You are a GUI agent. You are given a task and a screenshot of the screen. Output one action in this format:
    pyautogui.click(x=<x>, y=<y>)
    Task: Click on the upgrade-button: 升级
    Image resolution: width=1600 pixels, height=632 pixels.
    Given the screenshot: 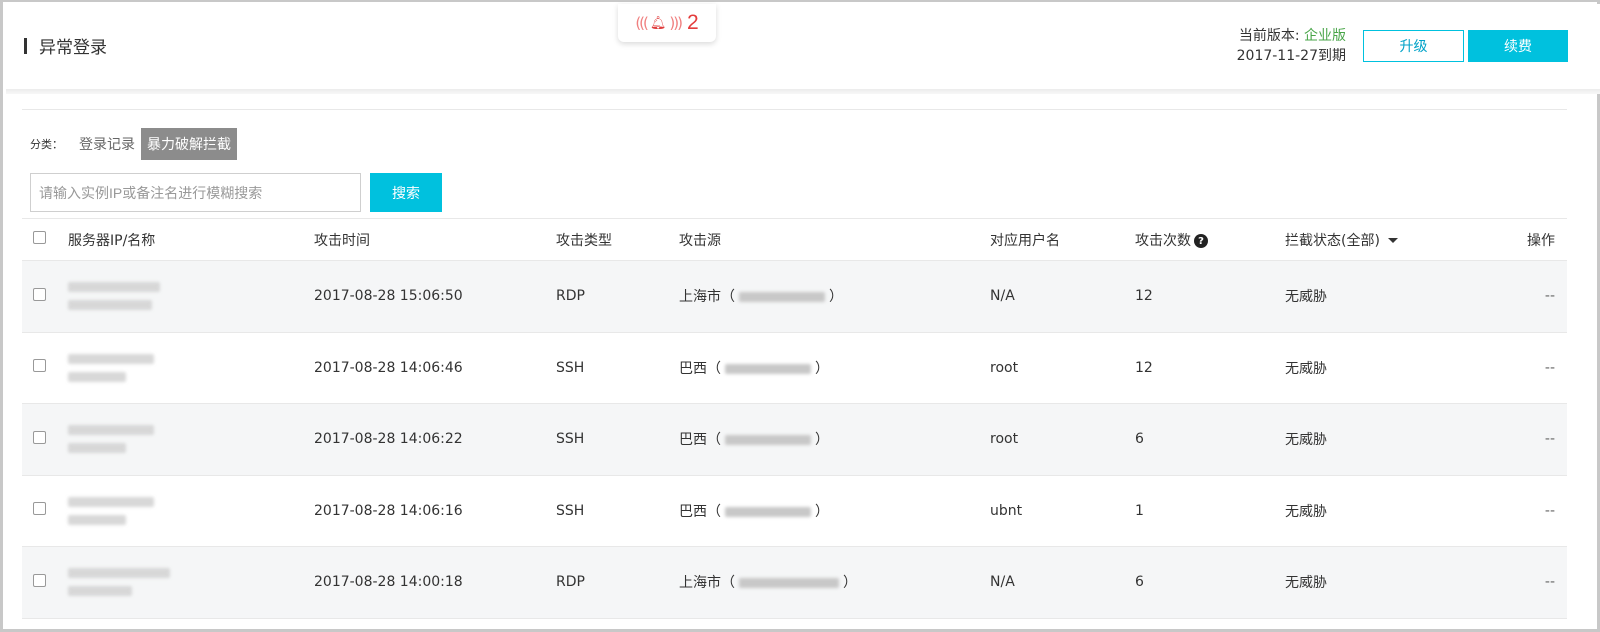 What is the action you would take?
    pyautogui.click(x=1413, y=46)
    